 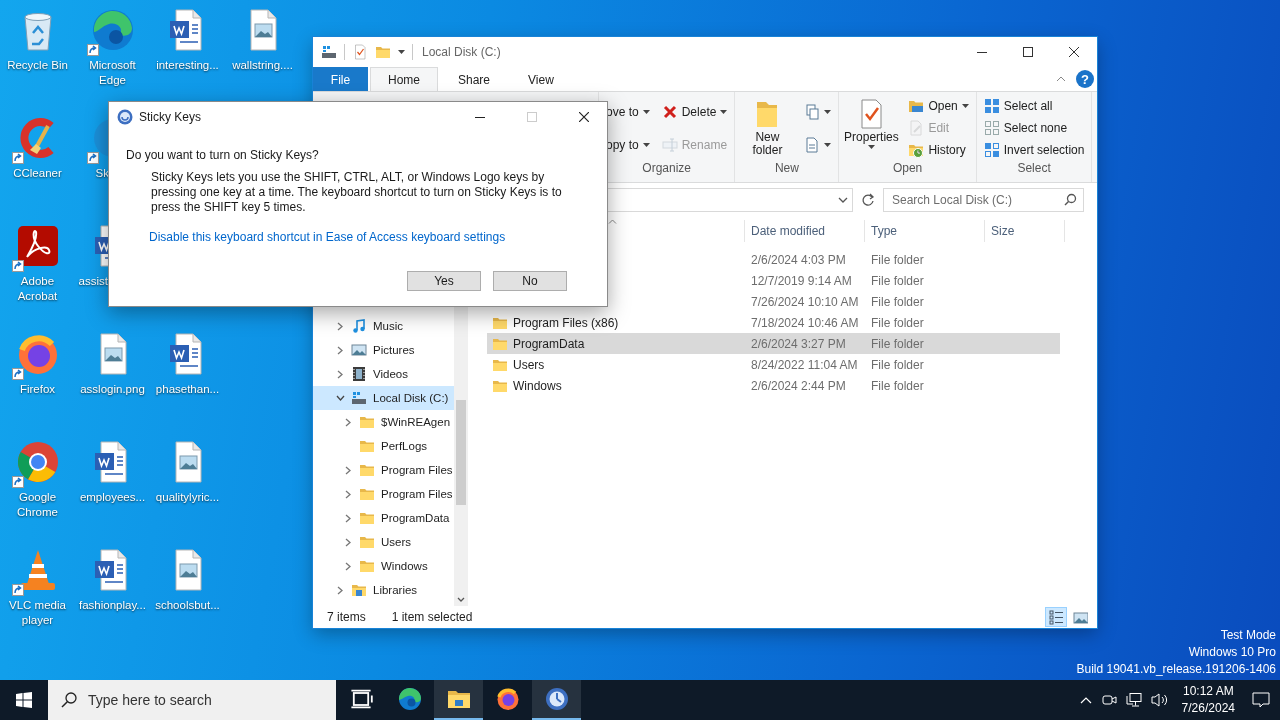 What do you see at coordinates (346, 617) in the screenshot?
I see `item-count: 7 items` at bounding box center [346, 617].